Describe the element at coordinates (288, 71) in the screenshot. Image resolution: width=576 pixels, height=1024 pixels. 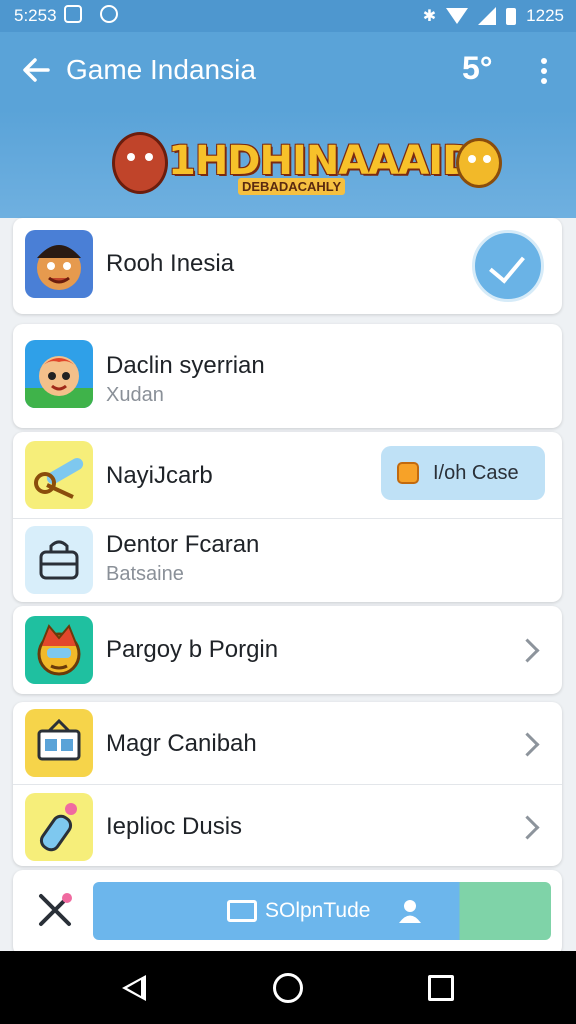
I see `app-bar: Game Indansia 5°` at that location.